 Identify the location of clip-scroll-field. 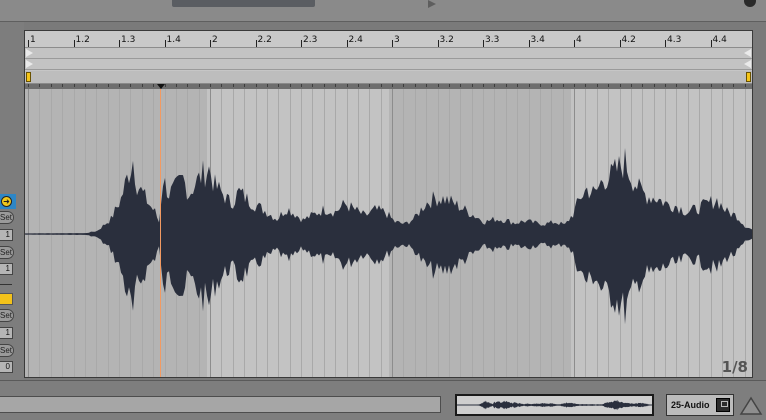
(220, 404).